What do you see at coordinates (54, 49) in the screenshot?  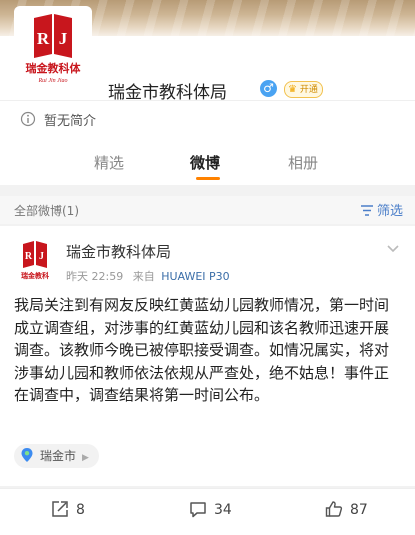 I see `bureau-logo-icon: R J 瑞金教科体 Rui Jin Jiao` at bounding box center [54, 49].